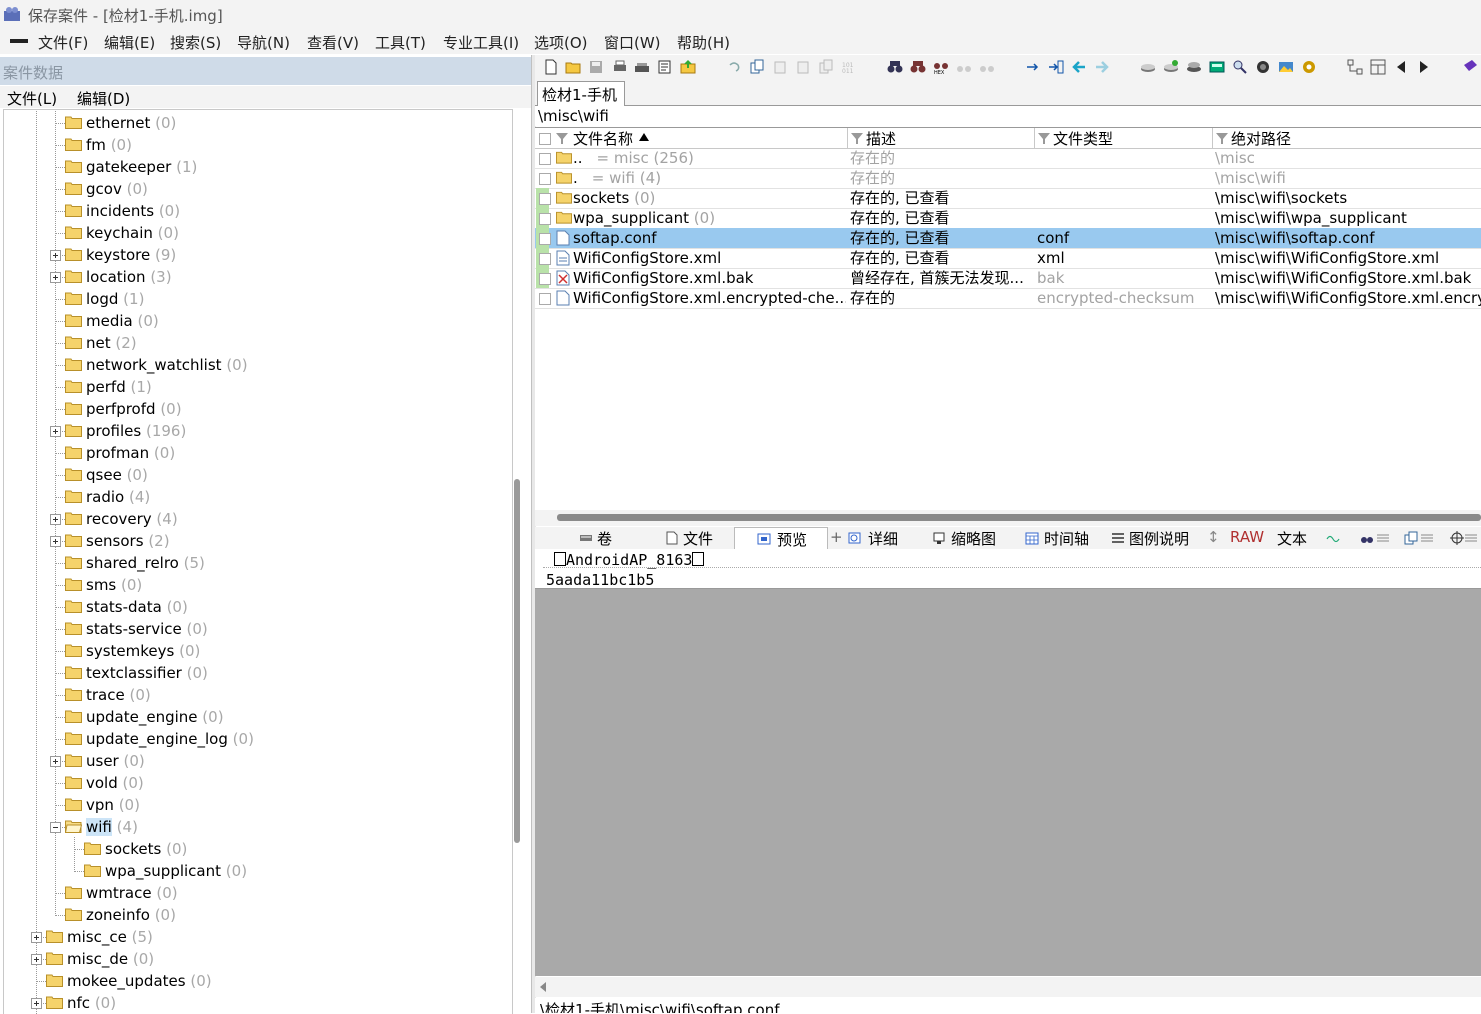  What do you see at coordinates (1148, 67) in the screenshot?
I see `disk-icon` at bounding box center [1148, 67].